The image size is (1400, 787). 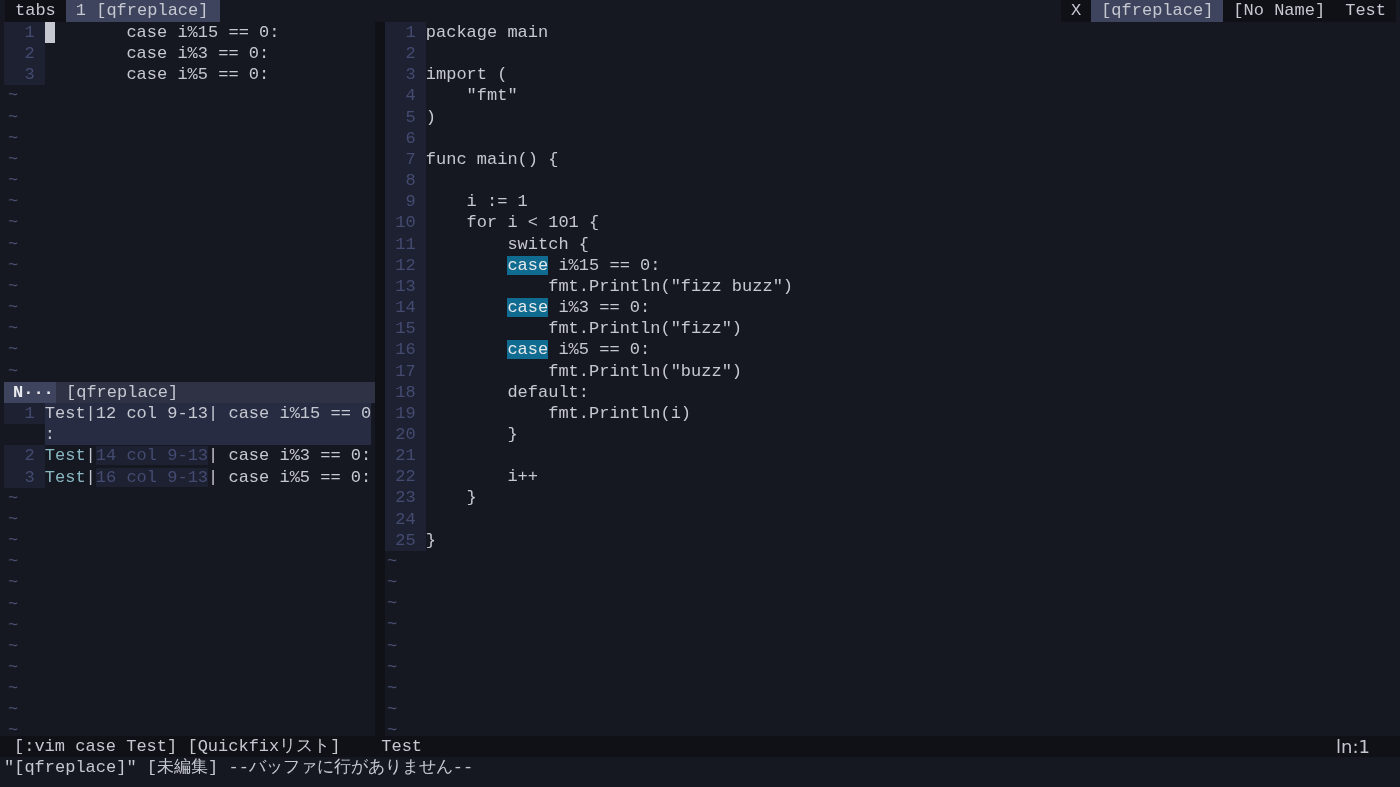 What do you see at coordinates (405, 223) in the screenshot?
I see `line-number: 10` at bounding box center [405, 223].